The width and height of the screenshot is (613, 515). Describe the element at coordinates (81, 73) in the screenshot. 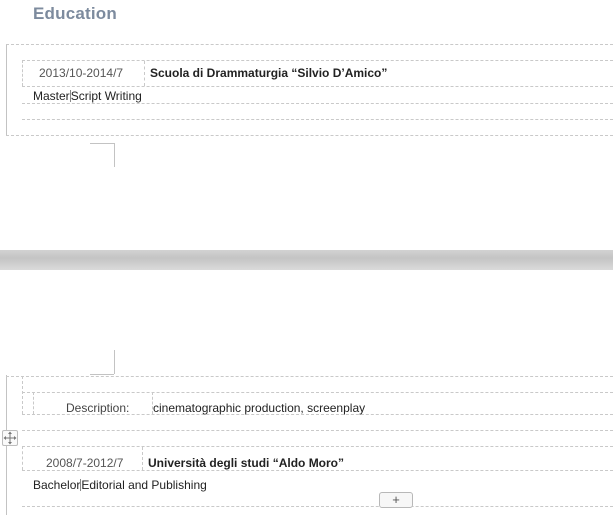

I see `education-date-1: 2013/10-2014/7` at that location.